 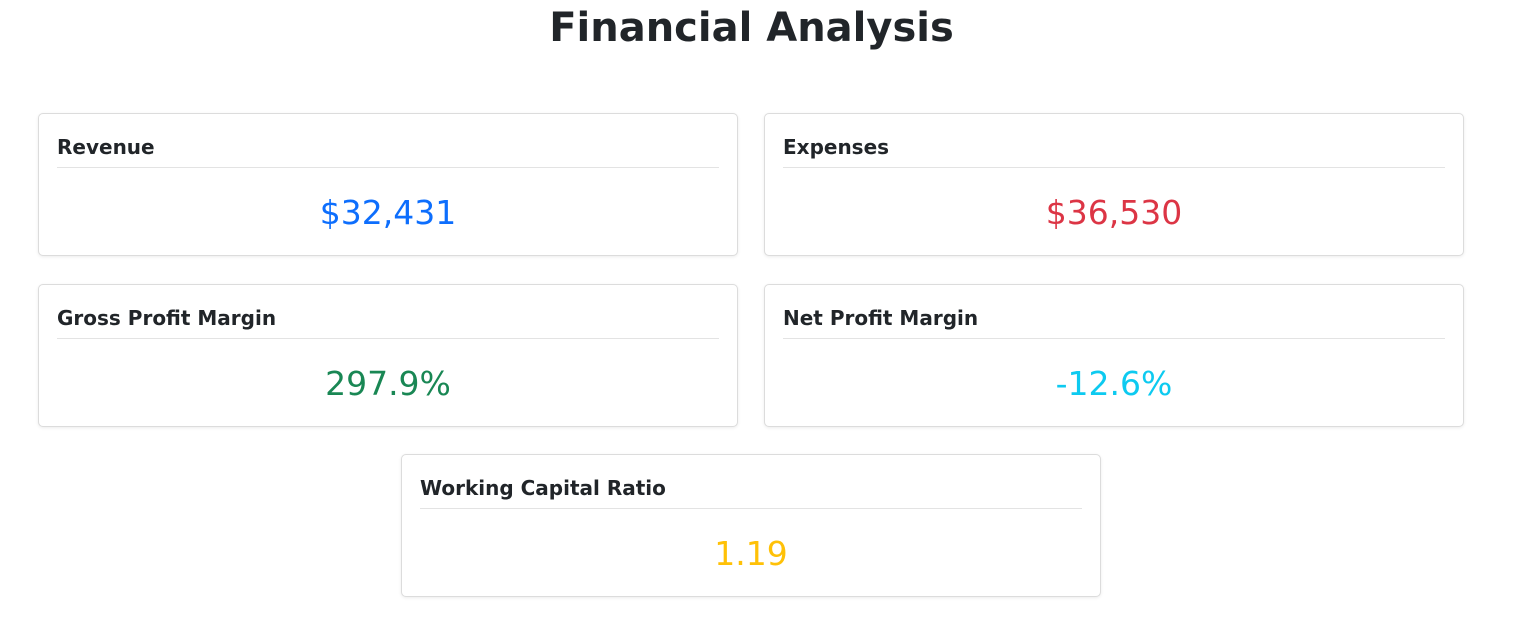 What do you see at coordinates (836, 147) in the screenshot?
I see `expenses-card-title: Expenses` at bounding box center [836, 147].